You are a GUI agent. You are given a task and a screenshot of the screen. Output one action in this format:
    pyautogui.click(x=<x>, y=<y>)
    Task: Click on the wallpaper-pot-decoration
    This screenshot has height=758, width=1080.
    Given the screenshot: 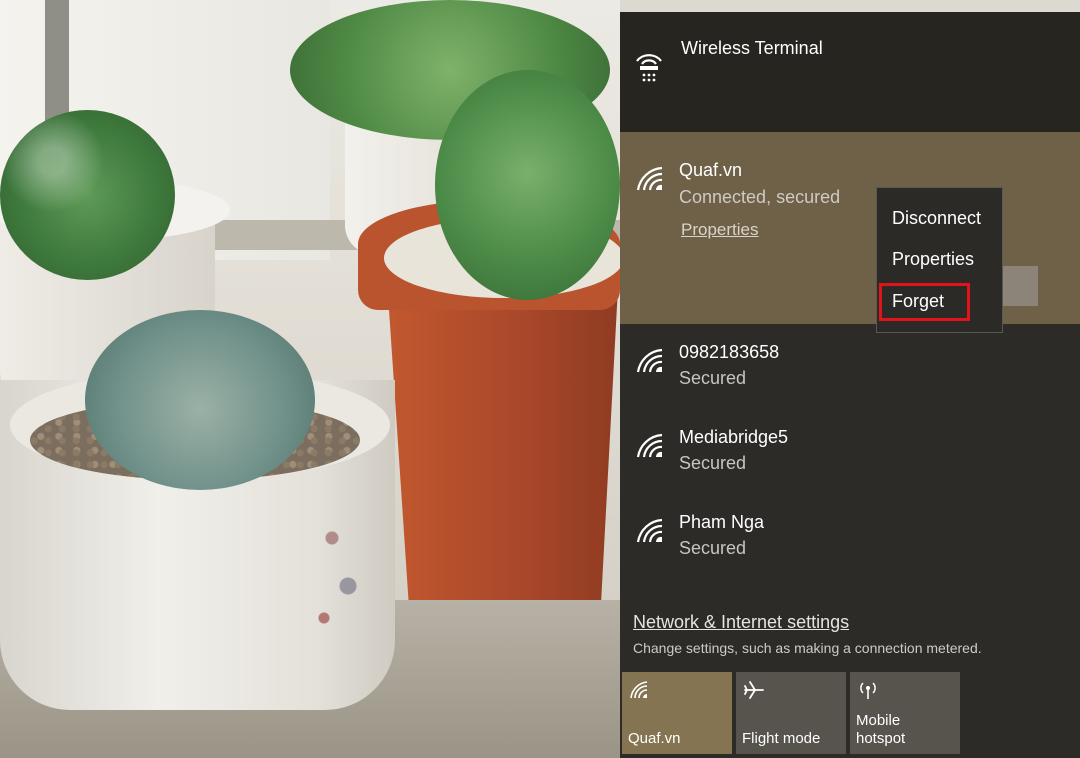 What is the action you would take?
    pyautogui.click(x=340, y=570)
    